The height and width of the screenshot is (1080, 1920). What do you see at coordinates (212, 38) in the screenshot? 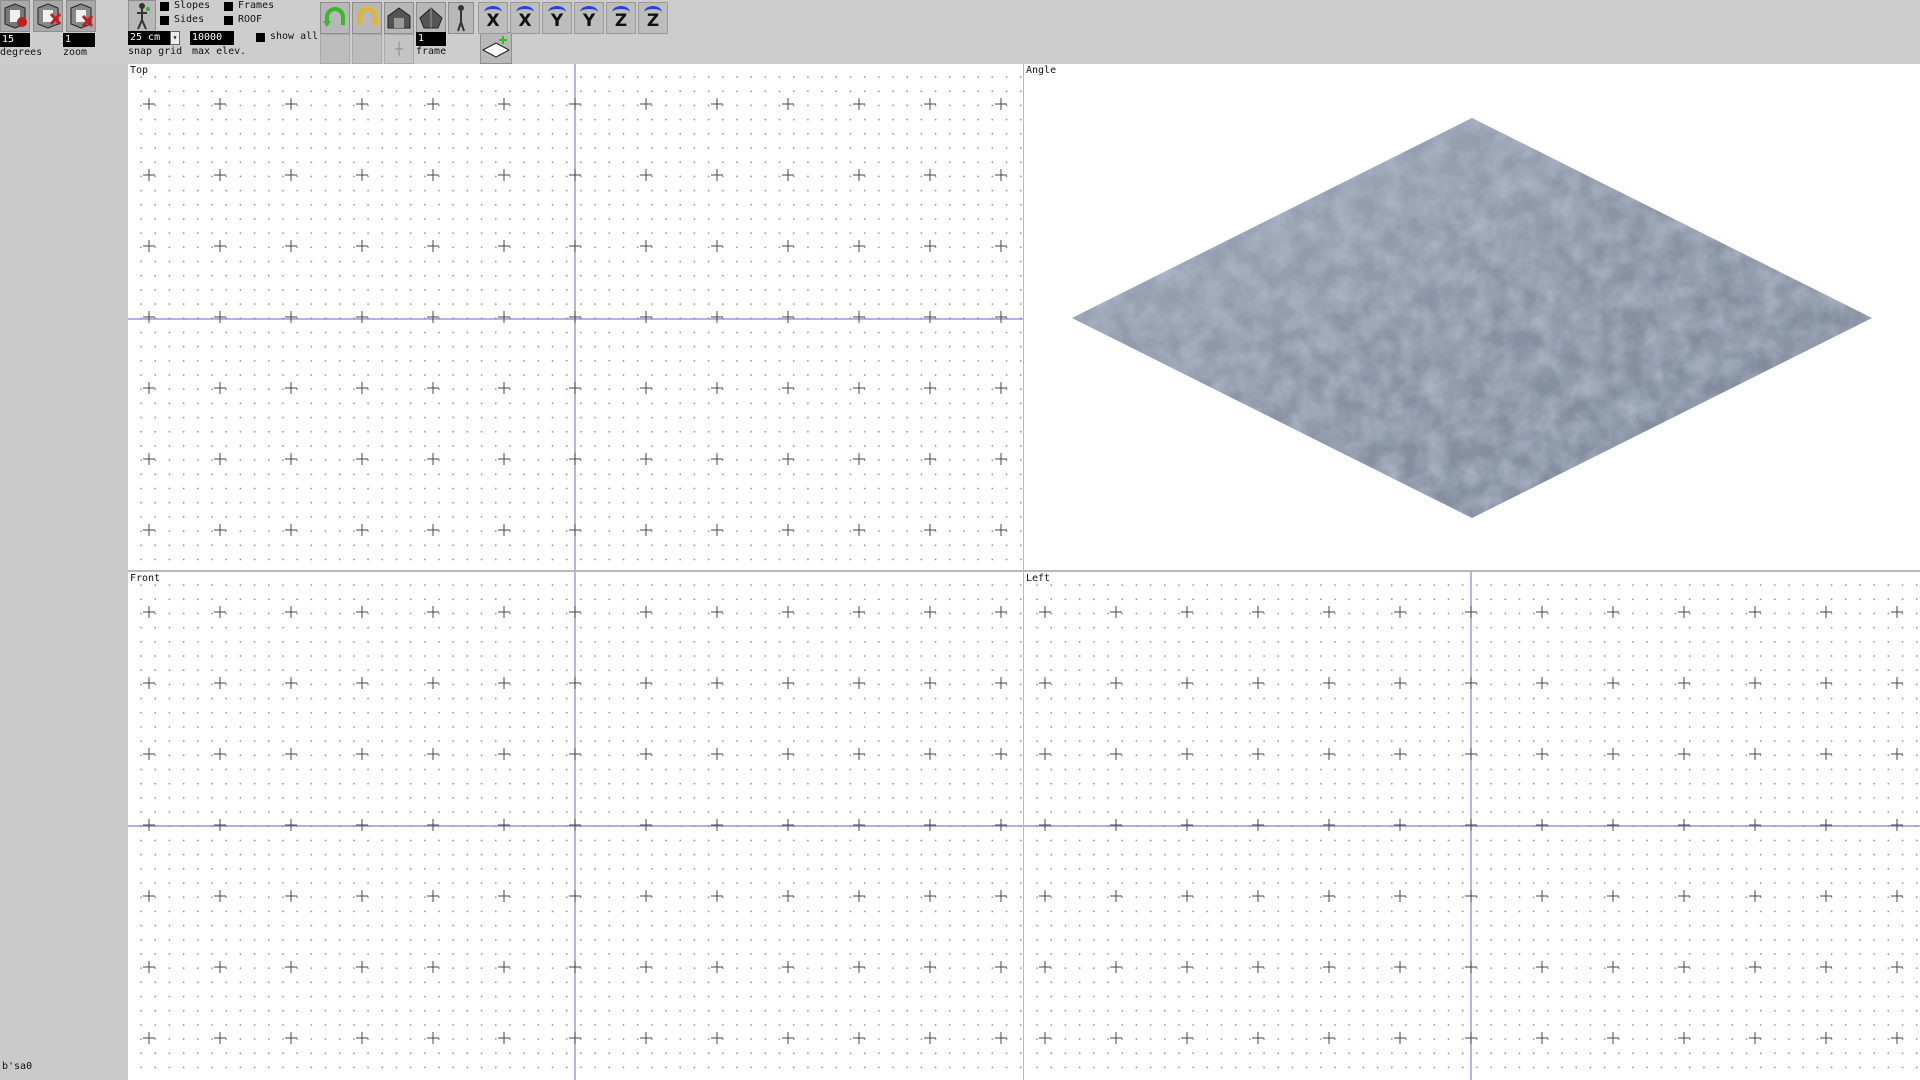
I see `max-elev-input: 10000` at bounding box center [212, 38].